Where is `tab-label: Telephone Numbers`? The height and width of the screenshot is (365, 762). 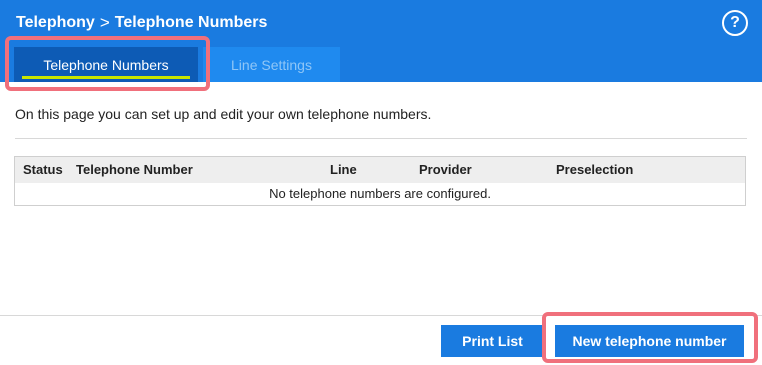
tab-label: Telephone Numbers is located at coordinates (106, 64).